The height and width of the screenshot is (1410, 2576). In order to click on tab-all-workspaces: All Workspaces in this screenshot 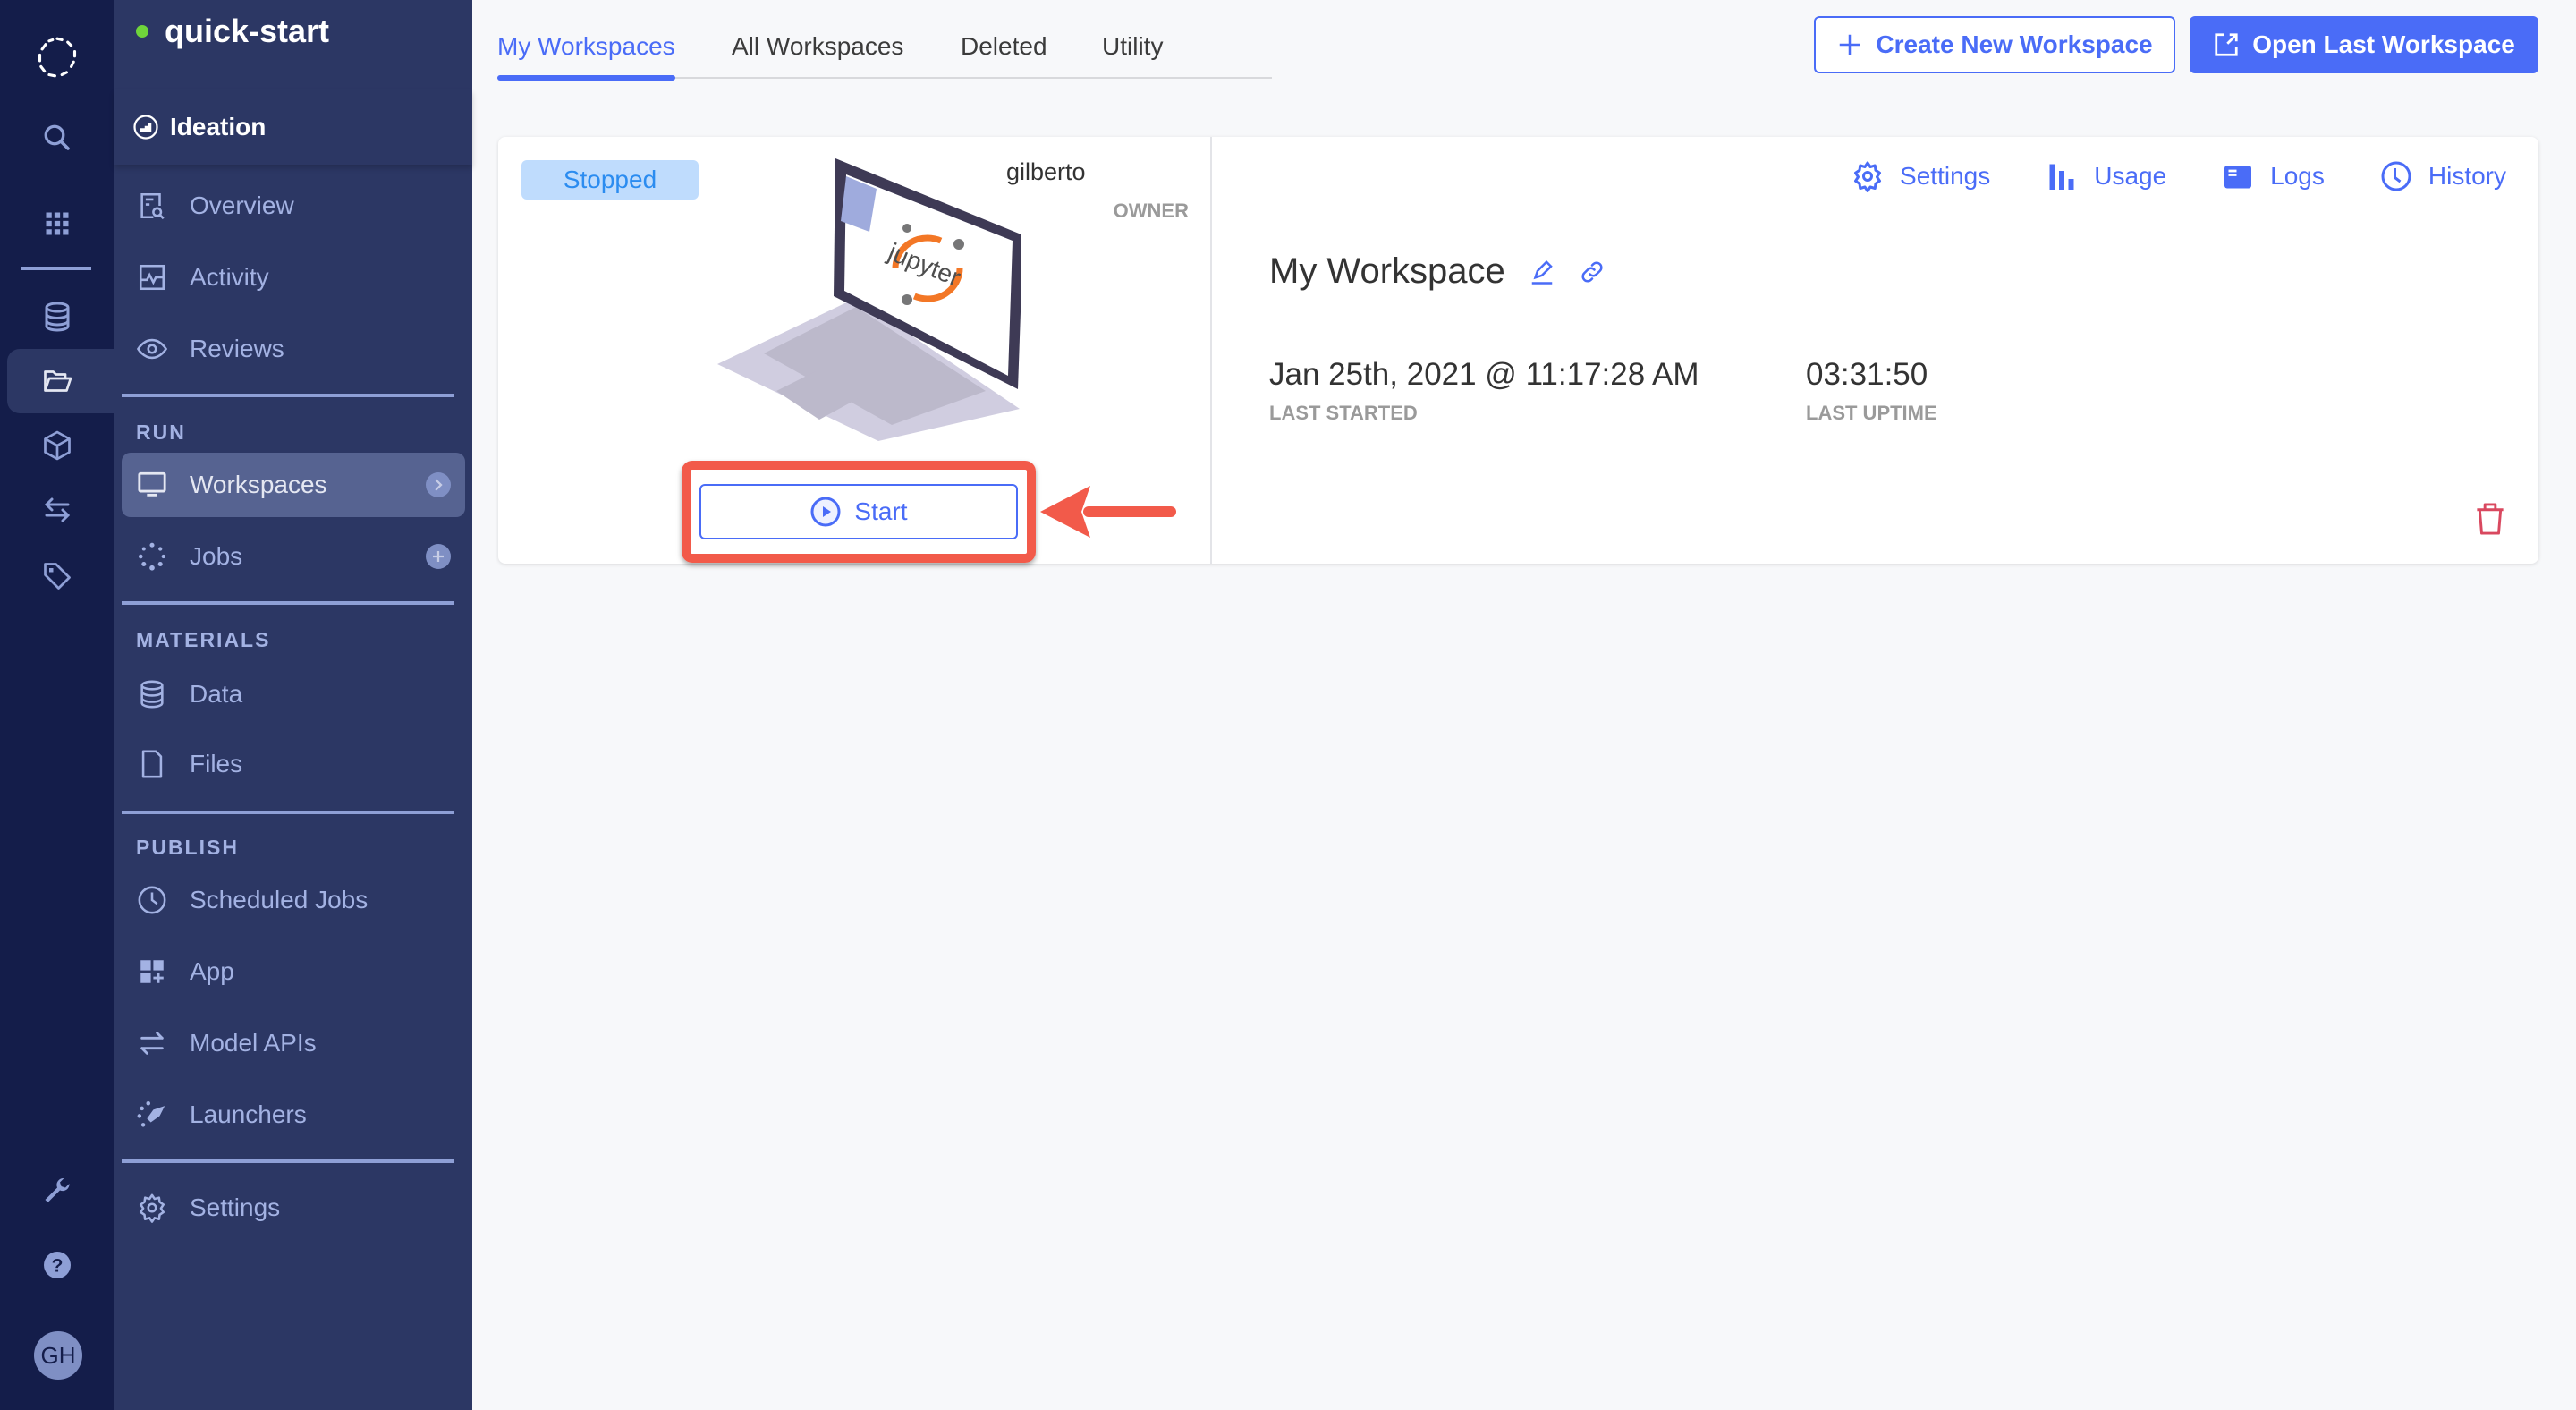, I will do `click(817, 54)`.